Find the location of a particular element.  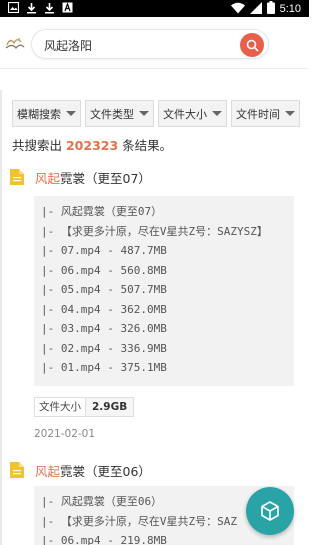

file-list-line: |- 06.mp4 - 560.8MB is located at coordinates (104, 270).